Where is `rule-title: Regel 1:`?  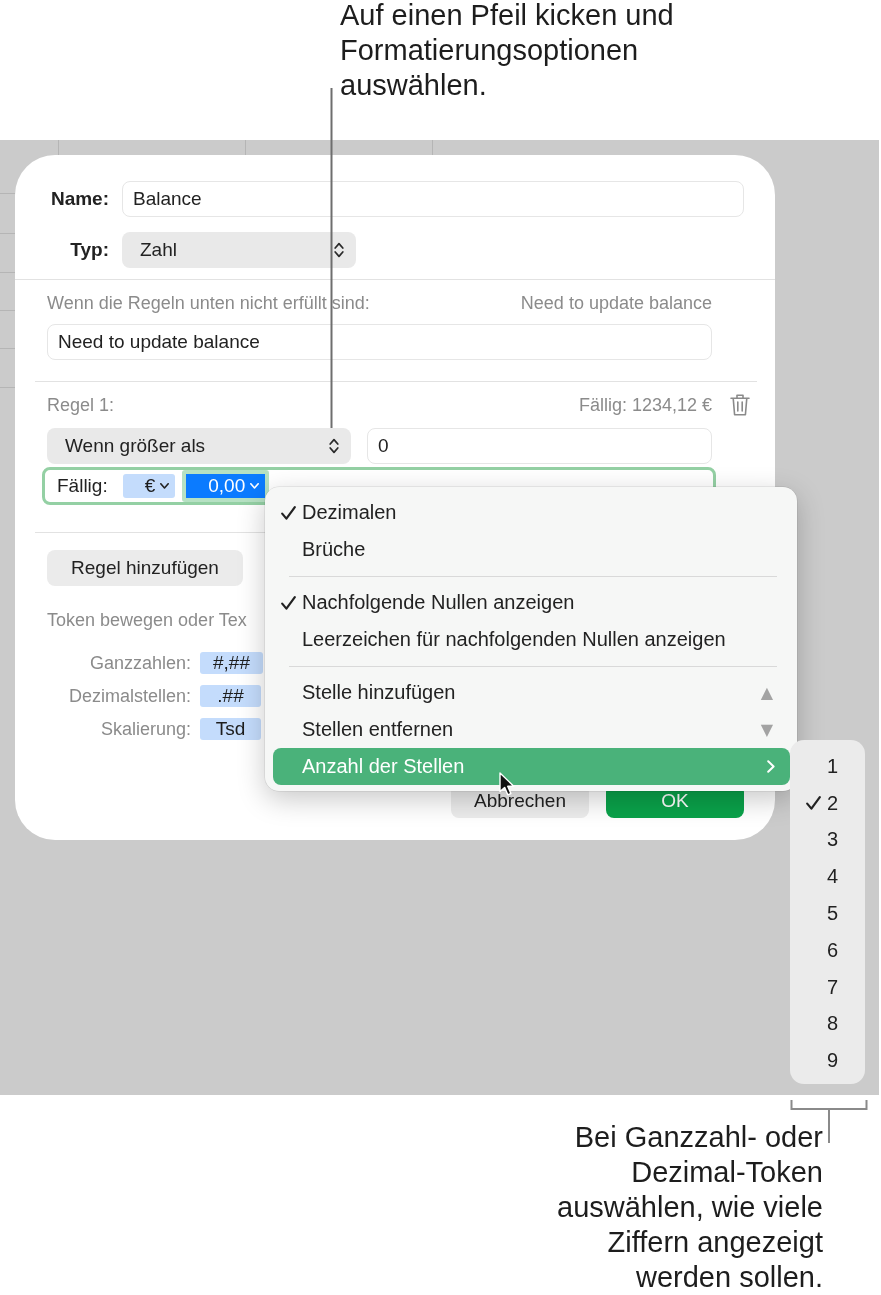
rule-title: Regel 1: is located at coordinates (81, 405).